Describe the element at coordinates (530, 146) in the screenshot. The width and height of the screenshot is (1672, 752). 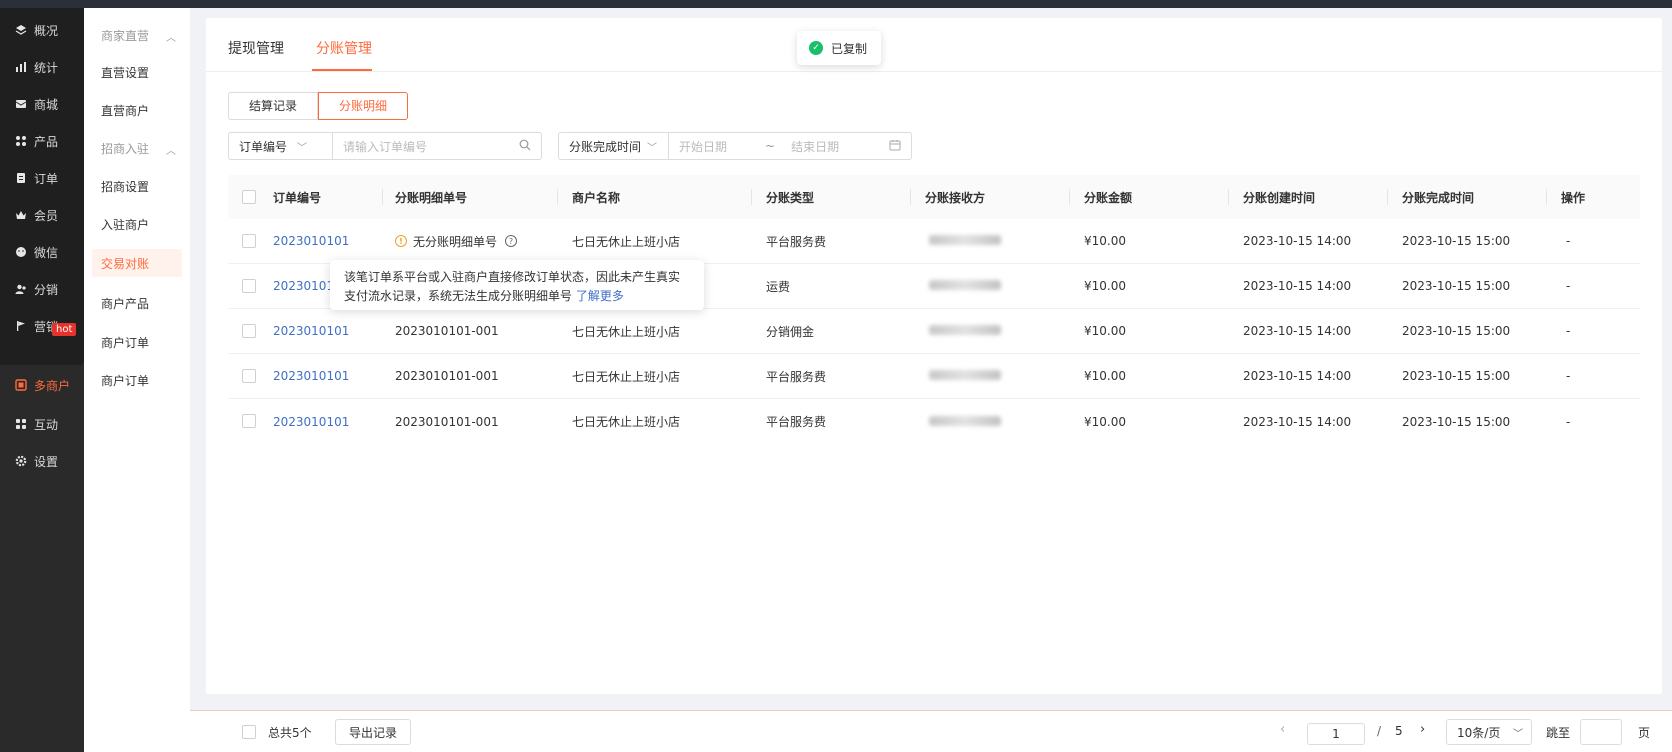
I see `search-icon` at that location.